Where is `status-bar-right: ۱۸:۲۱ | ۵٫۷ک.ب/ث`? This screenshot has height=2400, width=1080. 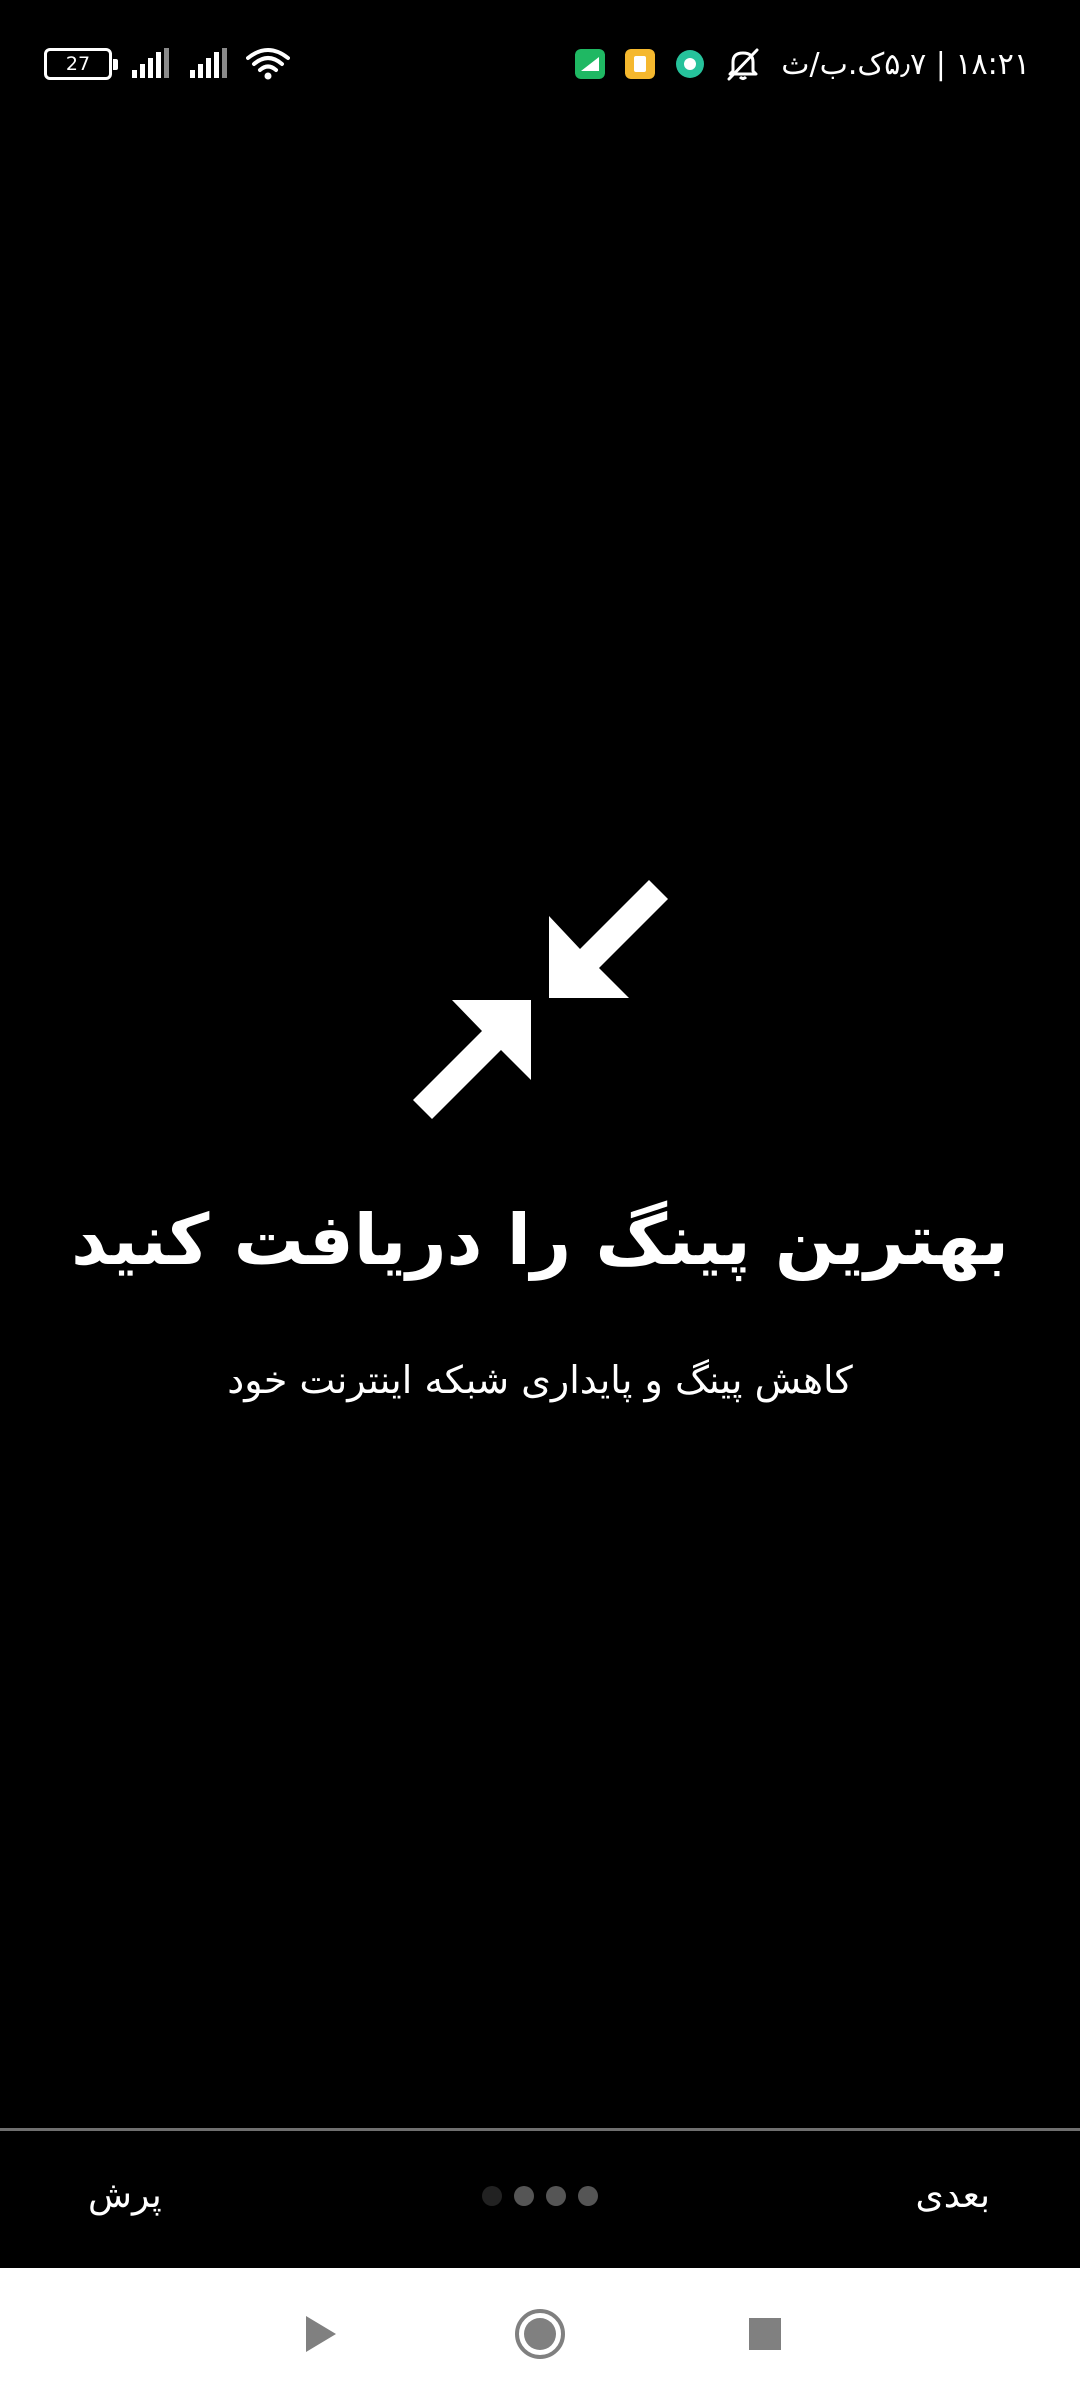 status-bar-right: ۱۸:۲۱ | ۵٫۷ک.ب/ث is located at coordinates (802, 64).